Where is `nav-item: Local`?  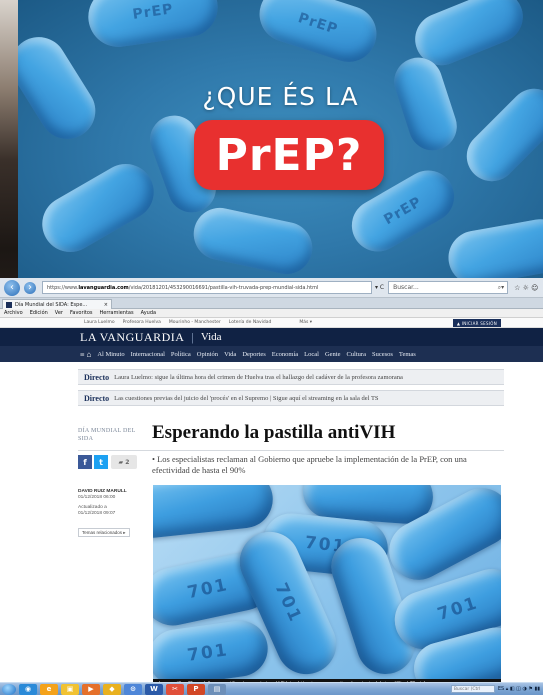
nav-item: Local is located at coordinates (311, 354).